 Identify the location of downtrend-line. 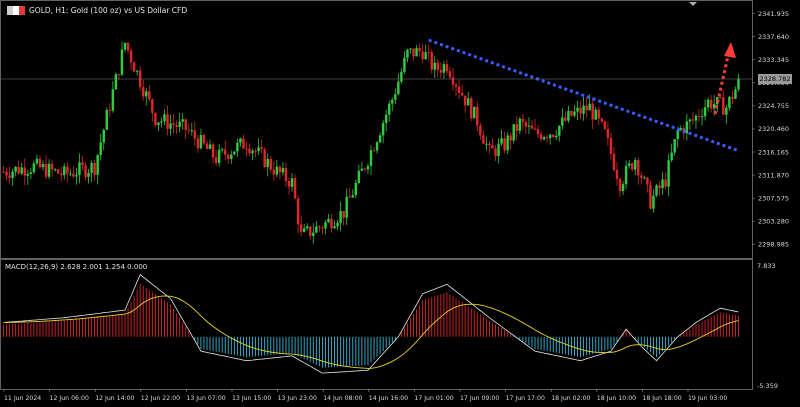
(583, 95).